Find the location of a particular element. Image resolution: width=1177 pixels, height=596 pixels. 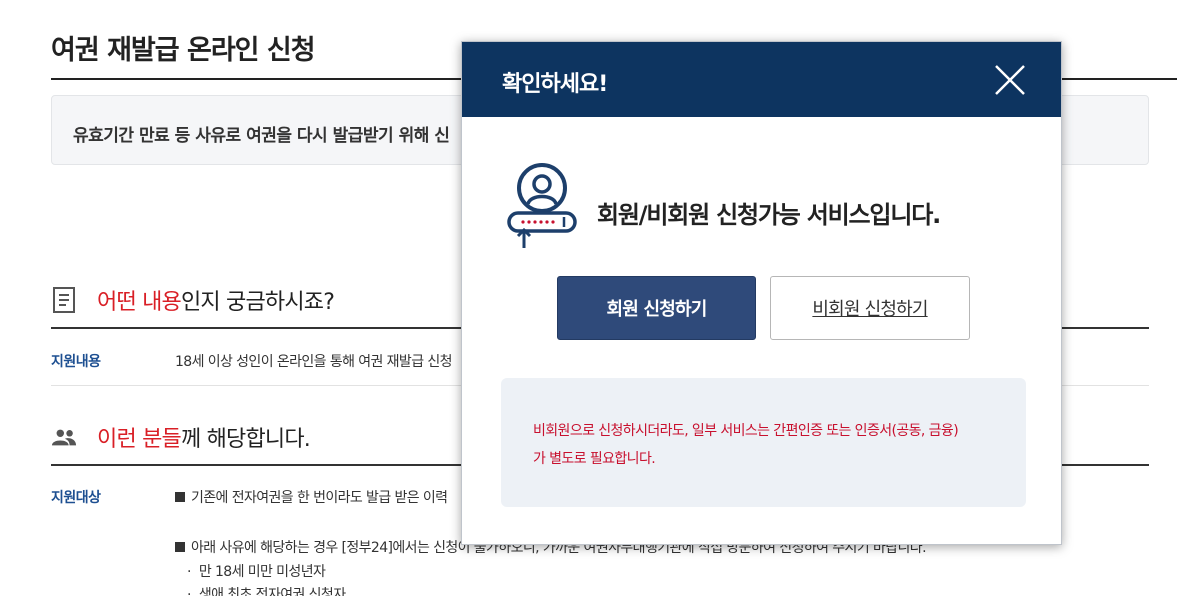

section-title-highlight: 이런 분들 is located at coordinates (139, 439).